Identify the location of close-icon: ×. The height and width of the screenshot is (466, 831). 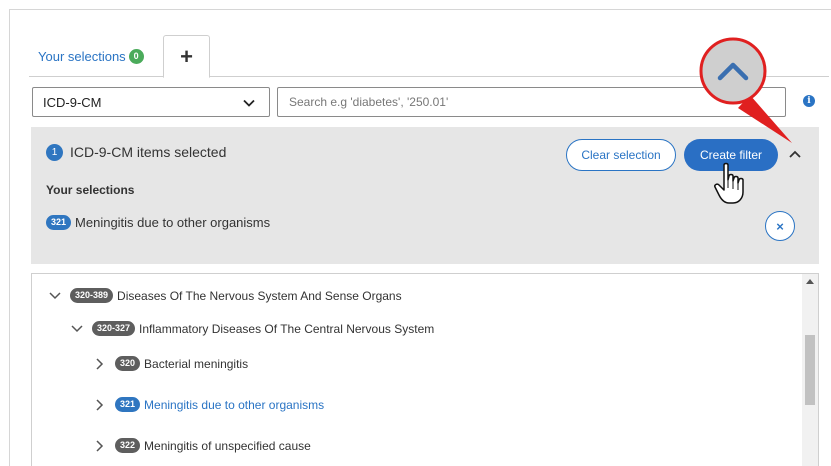
(780, 226).